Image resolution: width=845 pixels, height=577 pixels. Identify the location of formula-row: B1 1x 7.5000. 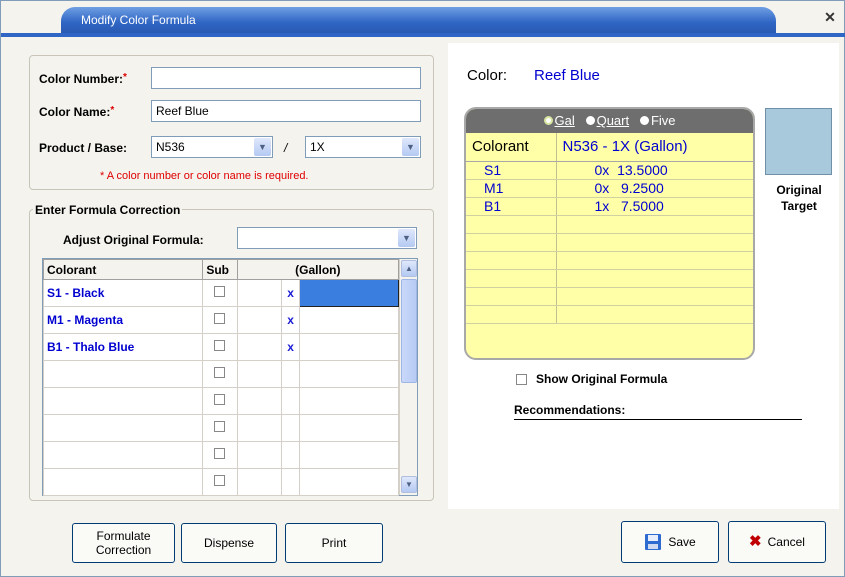
(609, 206).